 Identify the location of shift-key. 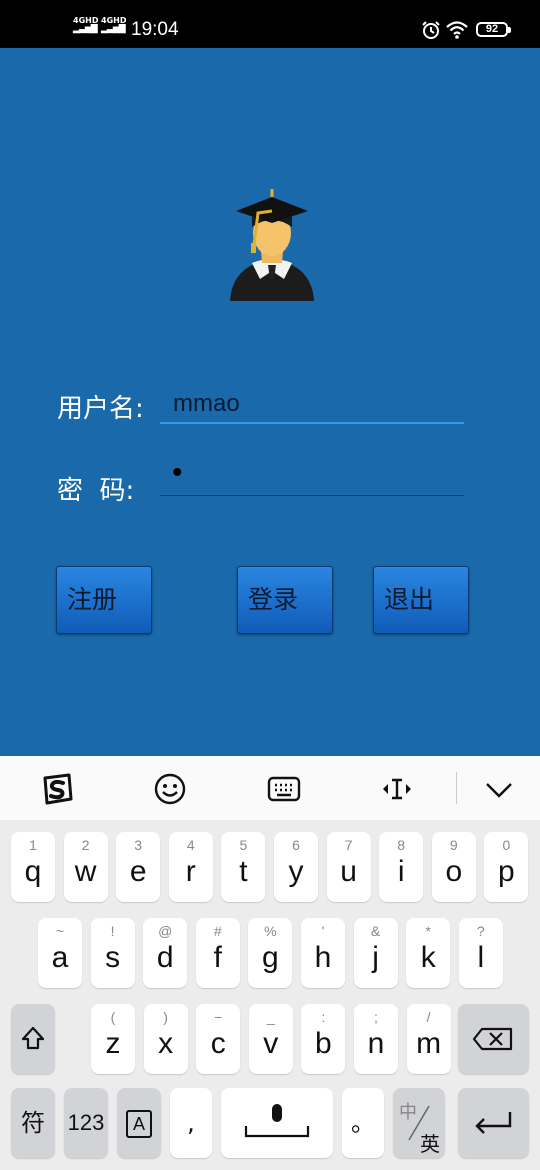
(33, 1039).